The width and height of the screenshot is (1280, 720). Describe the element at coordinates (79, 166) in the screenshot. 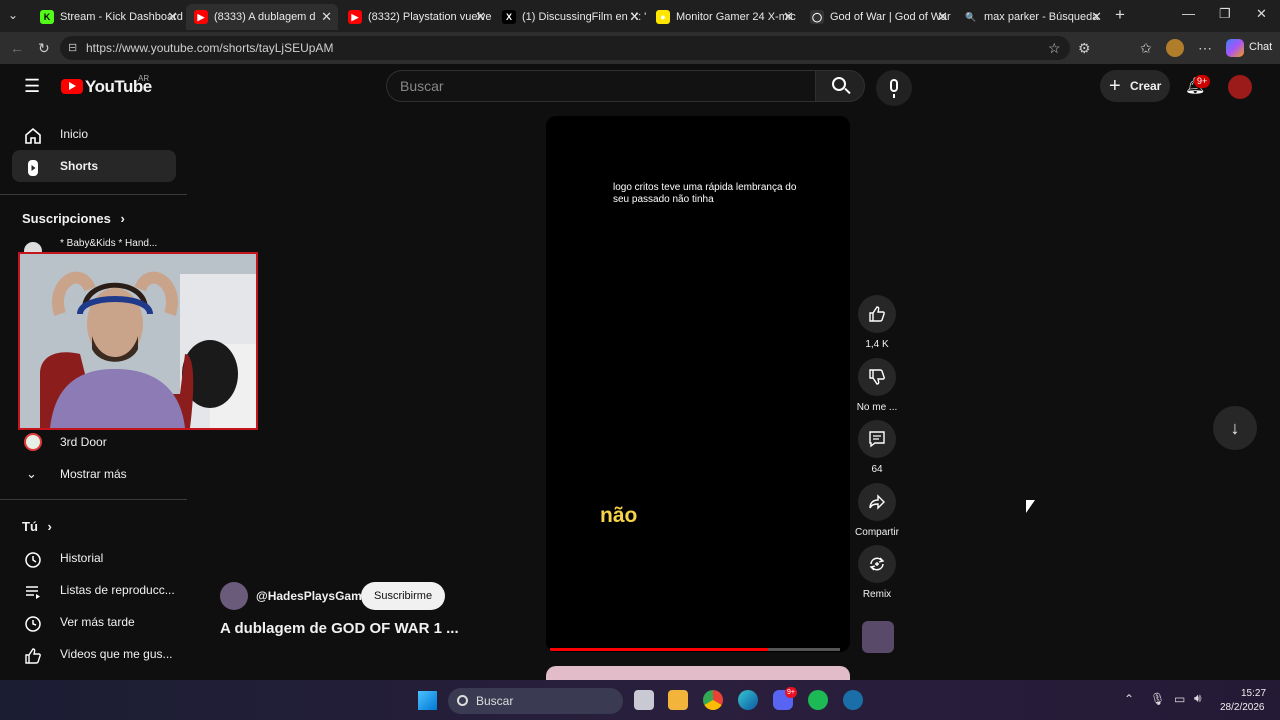

I see `sidebar-item-label: Shorts` at that location.